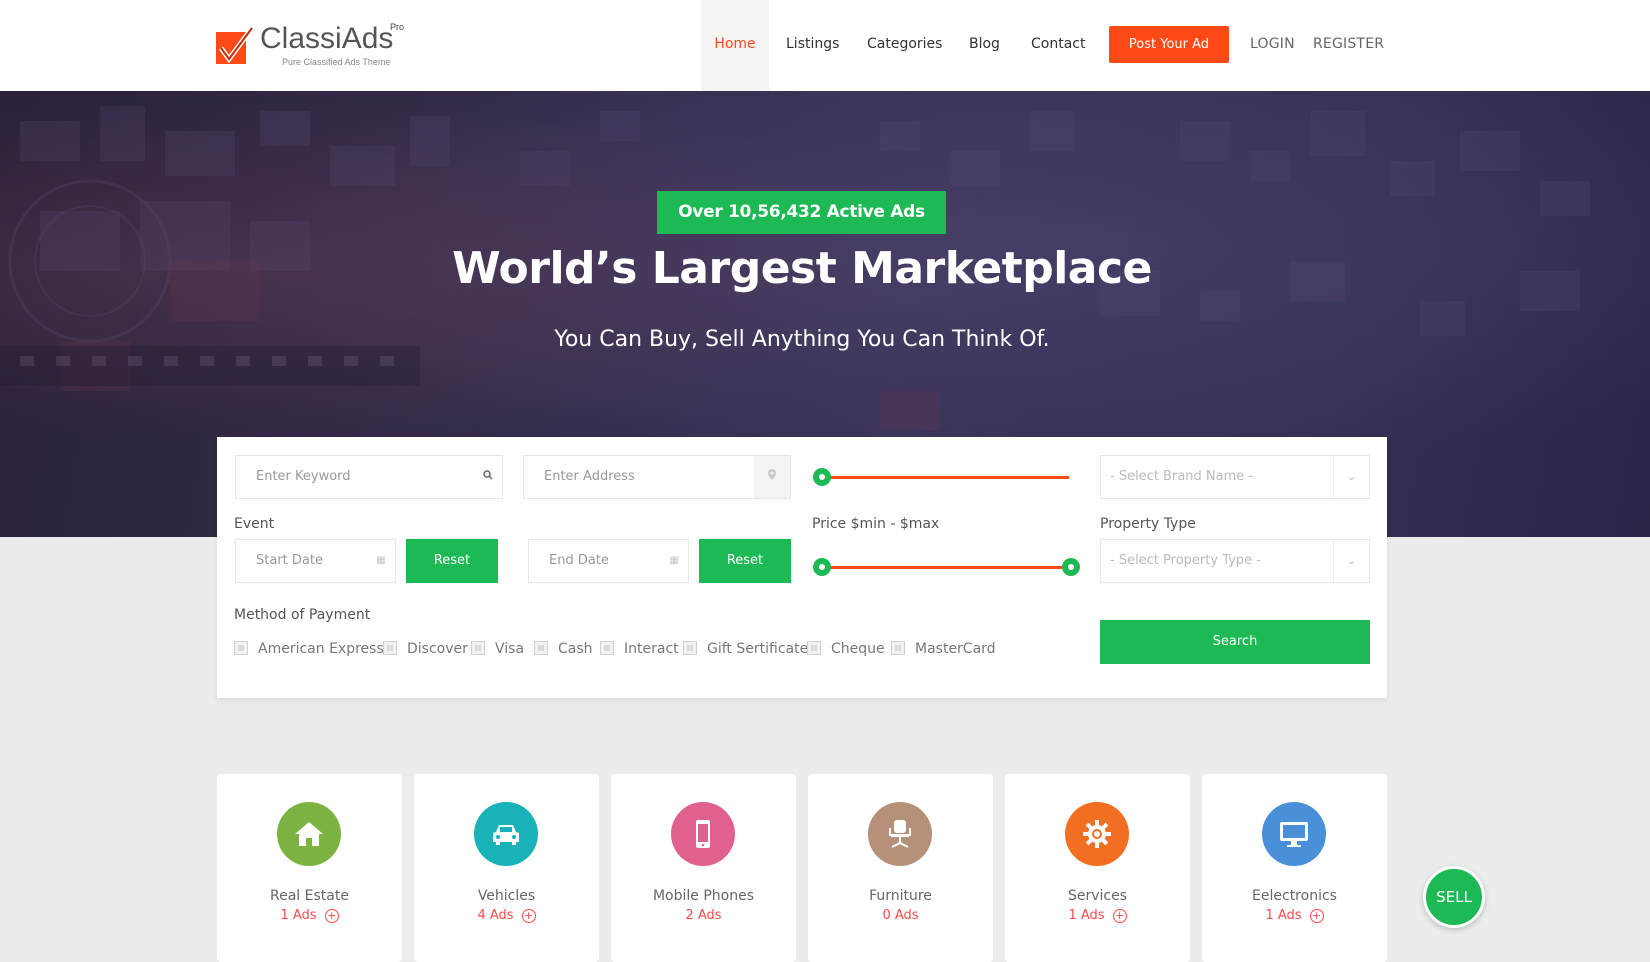  What do you see at coordinates (506, 834) in the screenshot?
I see `car-icon` at bounding box center [506, 834].